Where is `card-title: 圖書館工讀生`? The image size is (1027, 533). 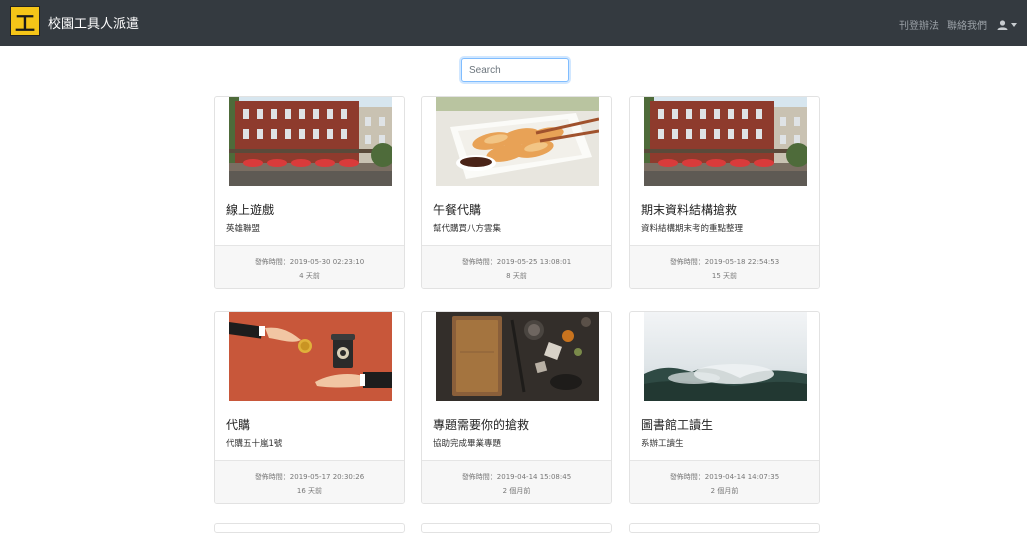 card-title: 圖書館工讀生 is located at coordinates (677, 425).